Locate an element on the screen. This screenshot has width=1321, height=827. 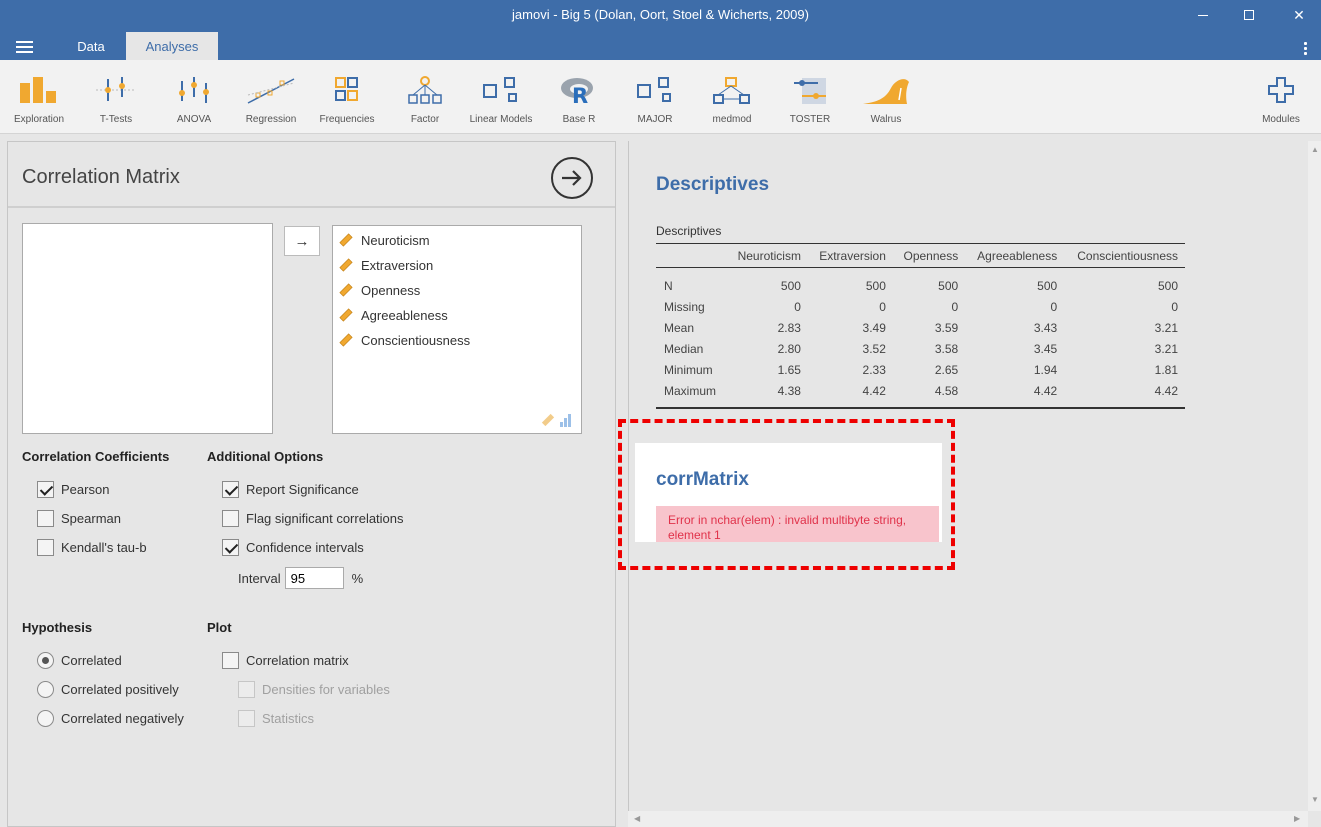
confidence-intervals-checkbox: Confidence intervals is located at coordinates (293, 547).